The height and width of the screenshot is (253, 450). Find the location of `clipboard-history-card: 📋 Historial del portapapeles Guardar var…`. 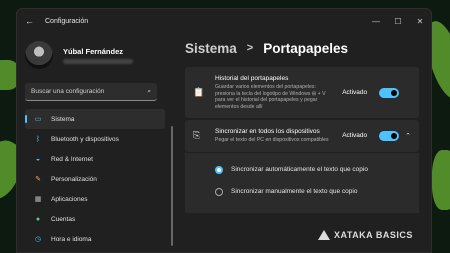

clipboard-history-card: 📋 Historial del portapapeles Guardar var… is located at coordinates (302, 92).